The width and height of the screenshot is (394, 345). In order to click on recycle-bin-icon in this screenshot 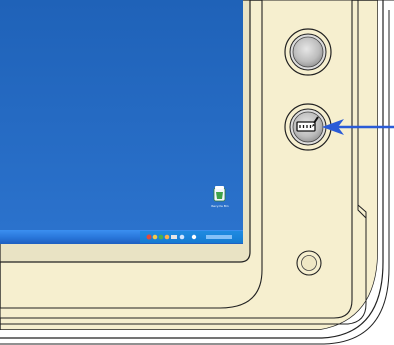, I will do `click(219, 194)`.